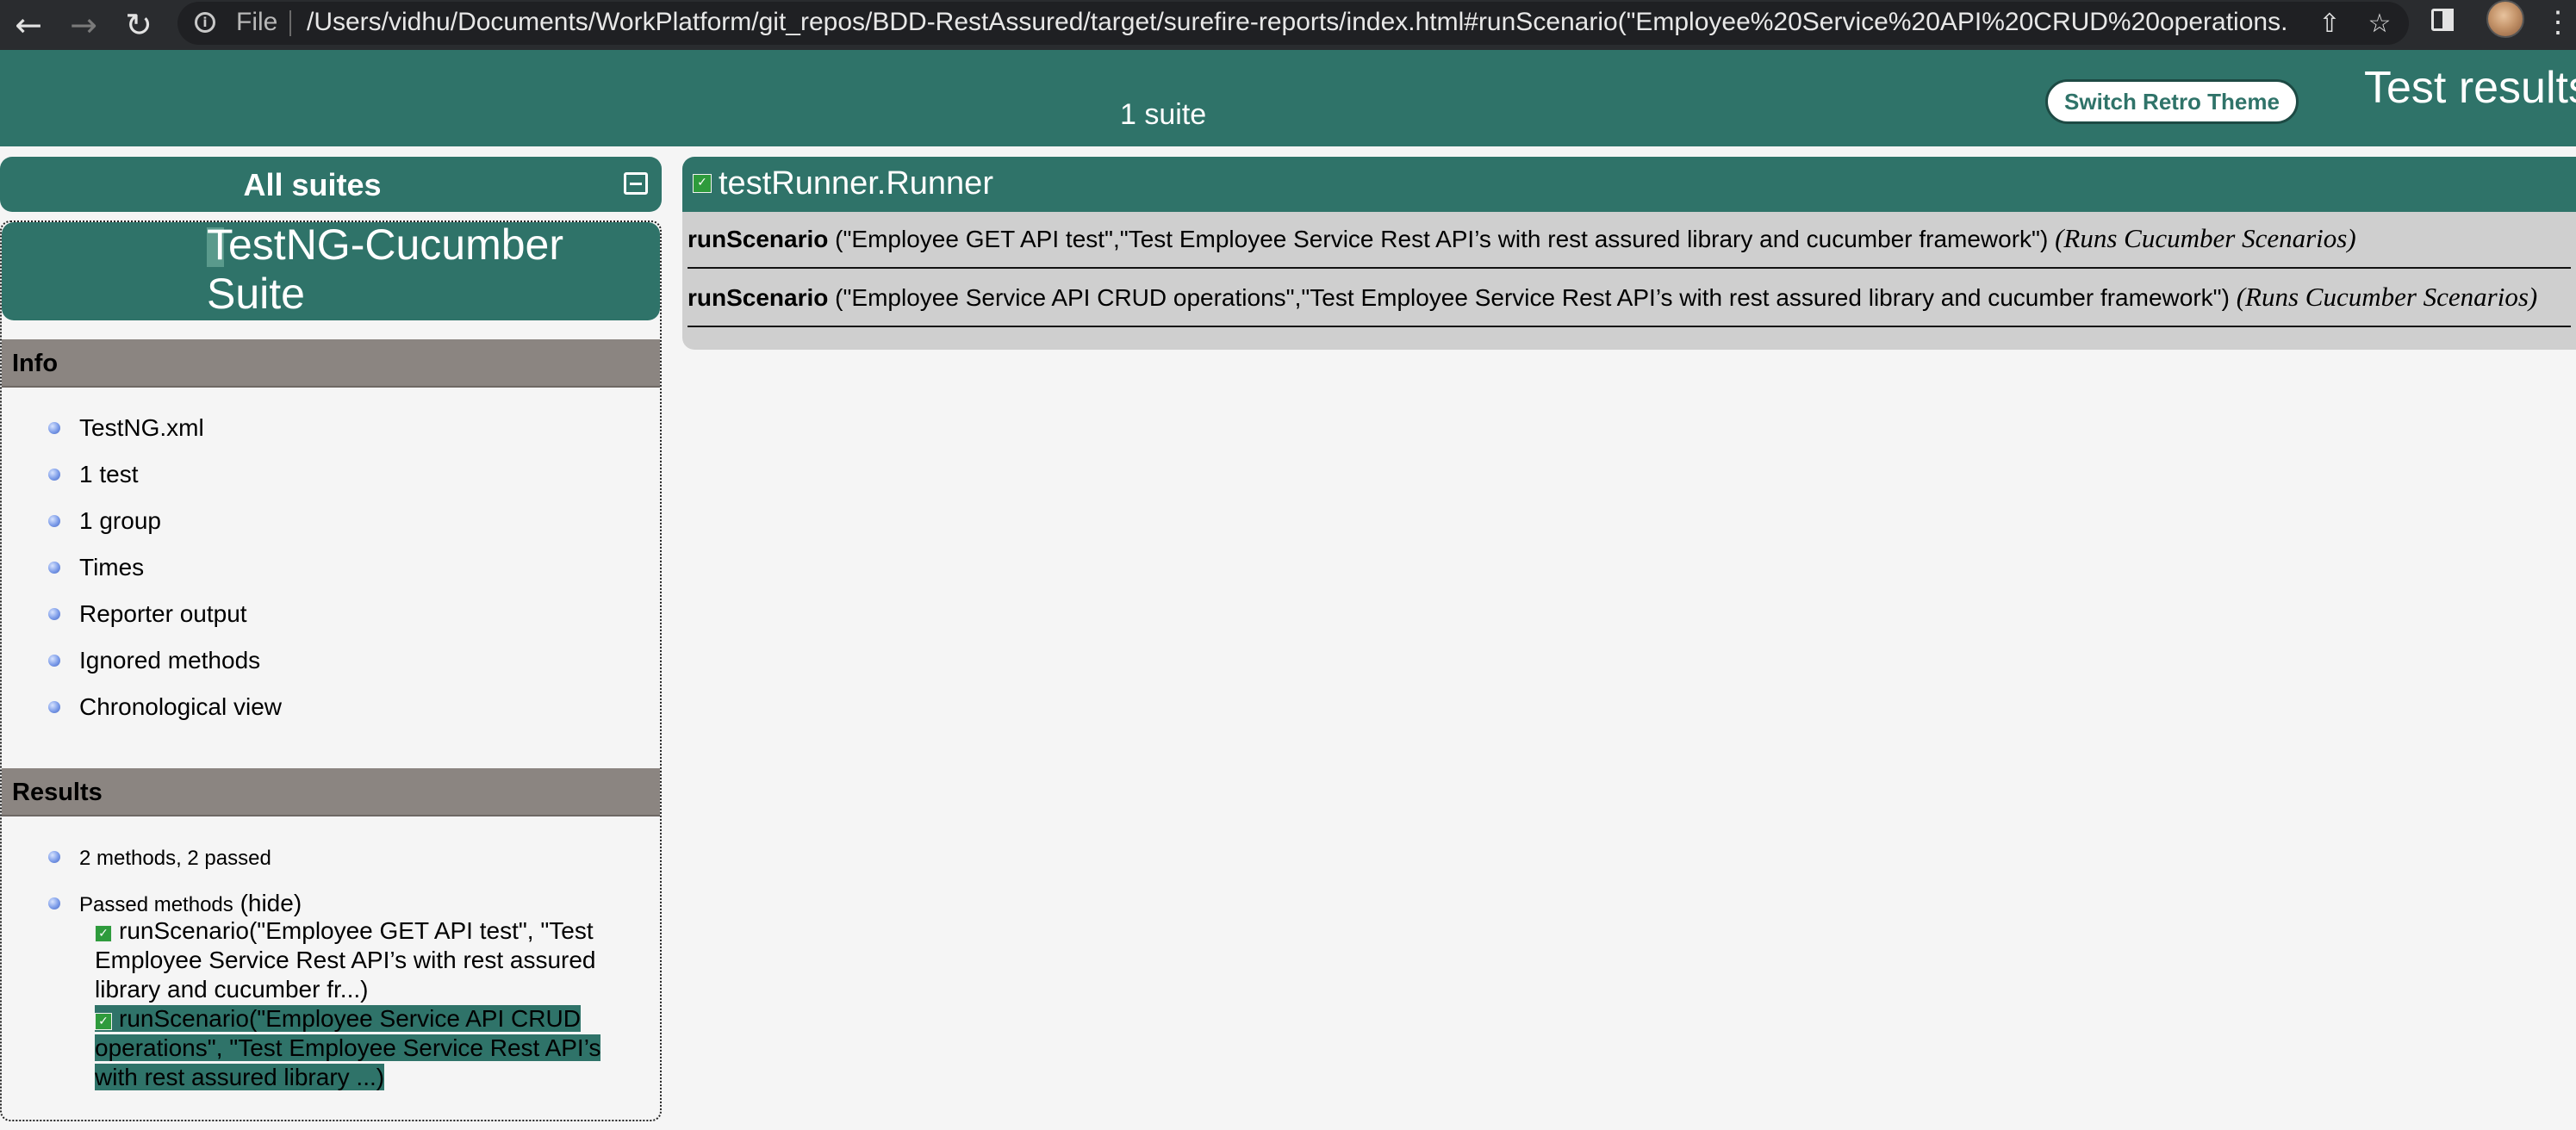 Image resolution: width=2576 pixels, height=1130 pixels. I want to click on collapse-icon, so click(636, 183).